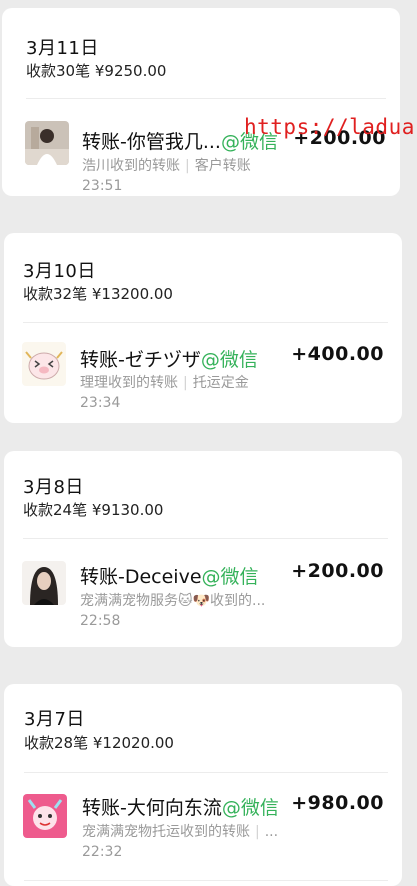 The width and height of the screenshot is (417, 886). What do you see at coordinates (102, 186) in the screenshot?
I see `transaction-time: 23:51` at bounding box center [102, 186].